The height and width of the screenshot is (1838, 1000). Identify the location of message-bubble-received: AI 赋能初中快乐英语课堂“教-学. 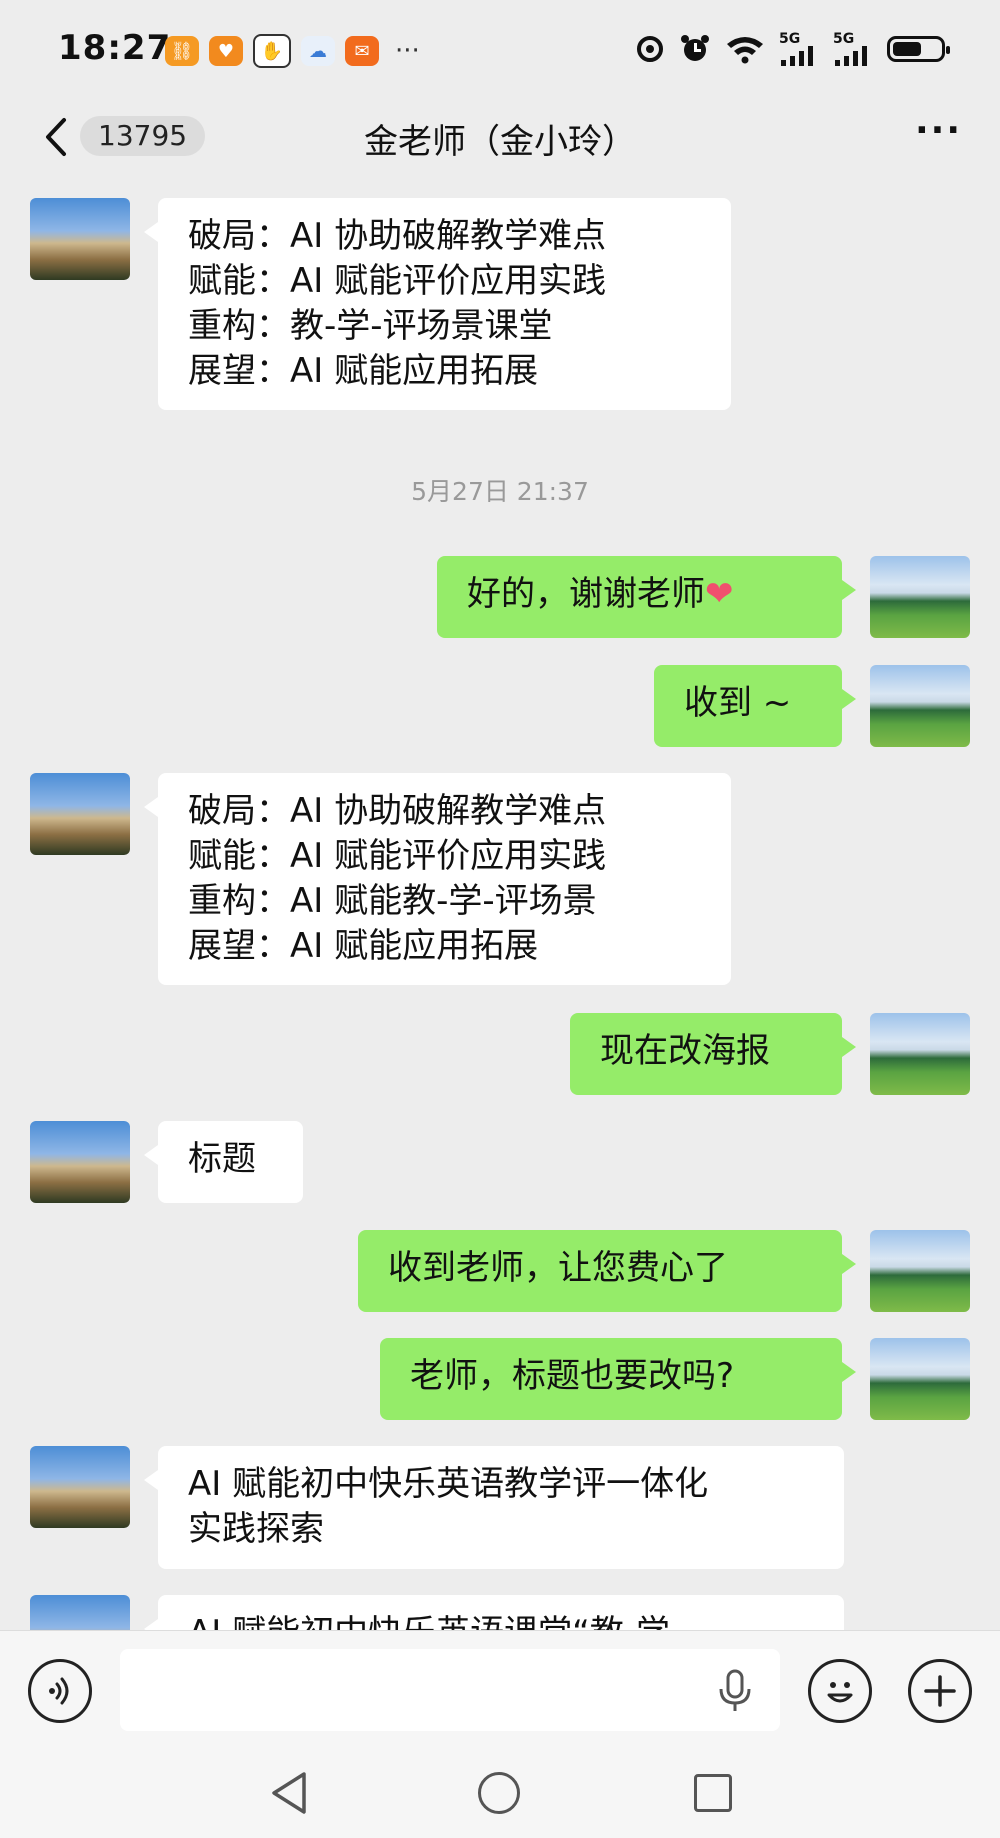
(494, 1612).